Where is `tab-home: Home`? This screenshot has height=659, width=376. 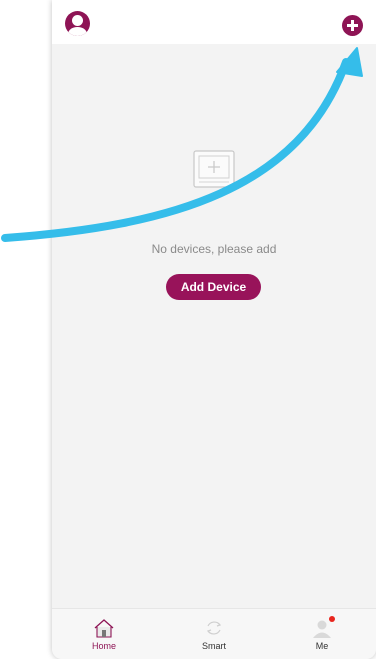 tab-home: Home is located at coordinates (104, 634).